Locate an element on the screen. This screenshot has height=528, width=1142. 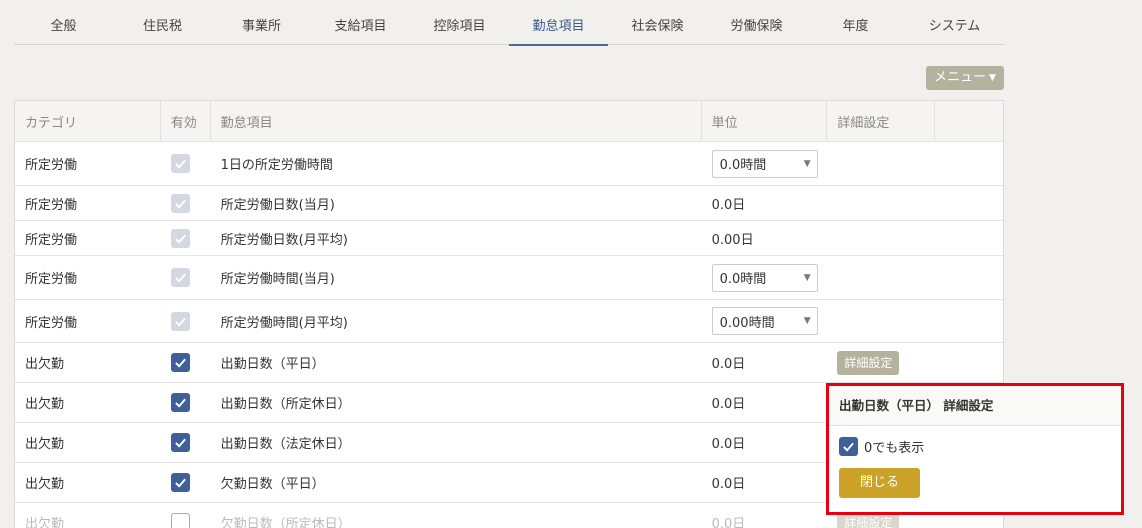
row-item: 所定労働日数(当月) is located at coordinates (277, 205).